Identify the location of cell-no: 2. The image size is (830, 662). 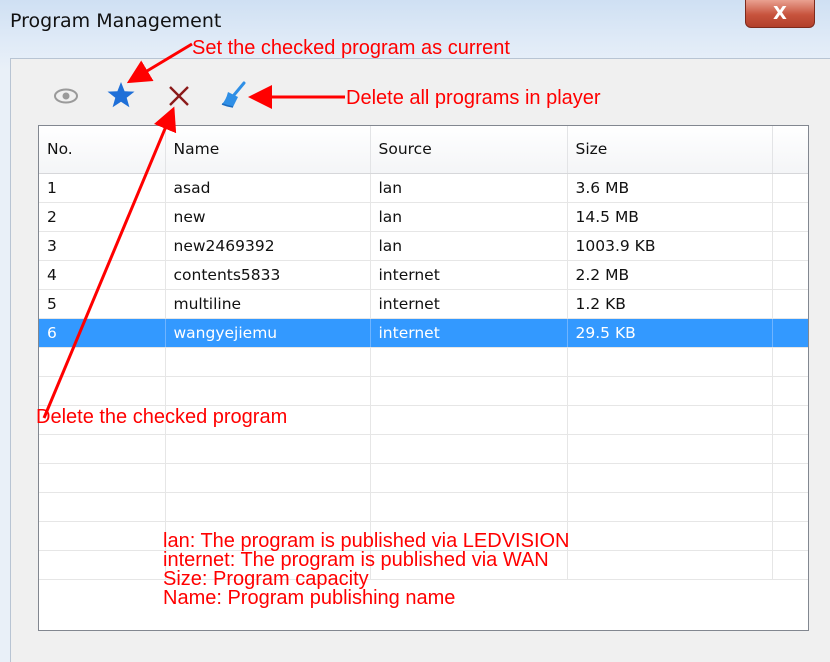
(102, 217).